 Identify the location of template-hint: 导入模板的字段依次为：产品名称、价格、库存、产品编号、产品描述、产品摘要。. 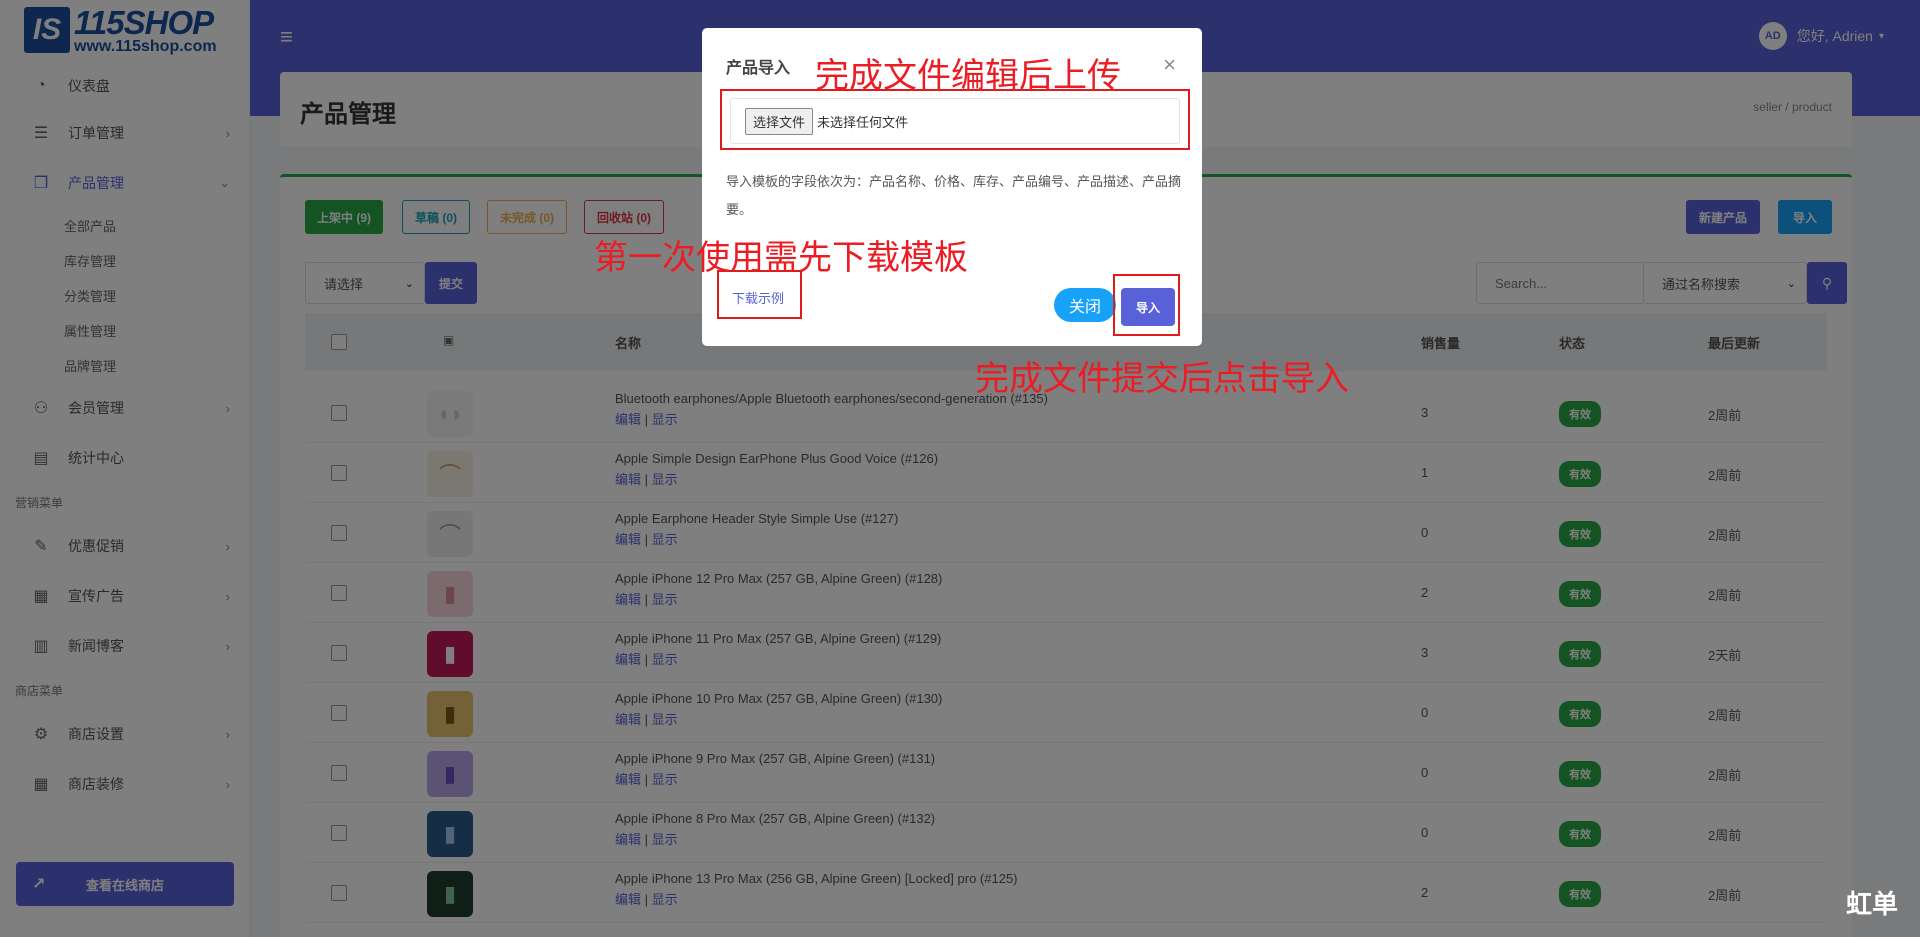
(954, 195).